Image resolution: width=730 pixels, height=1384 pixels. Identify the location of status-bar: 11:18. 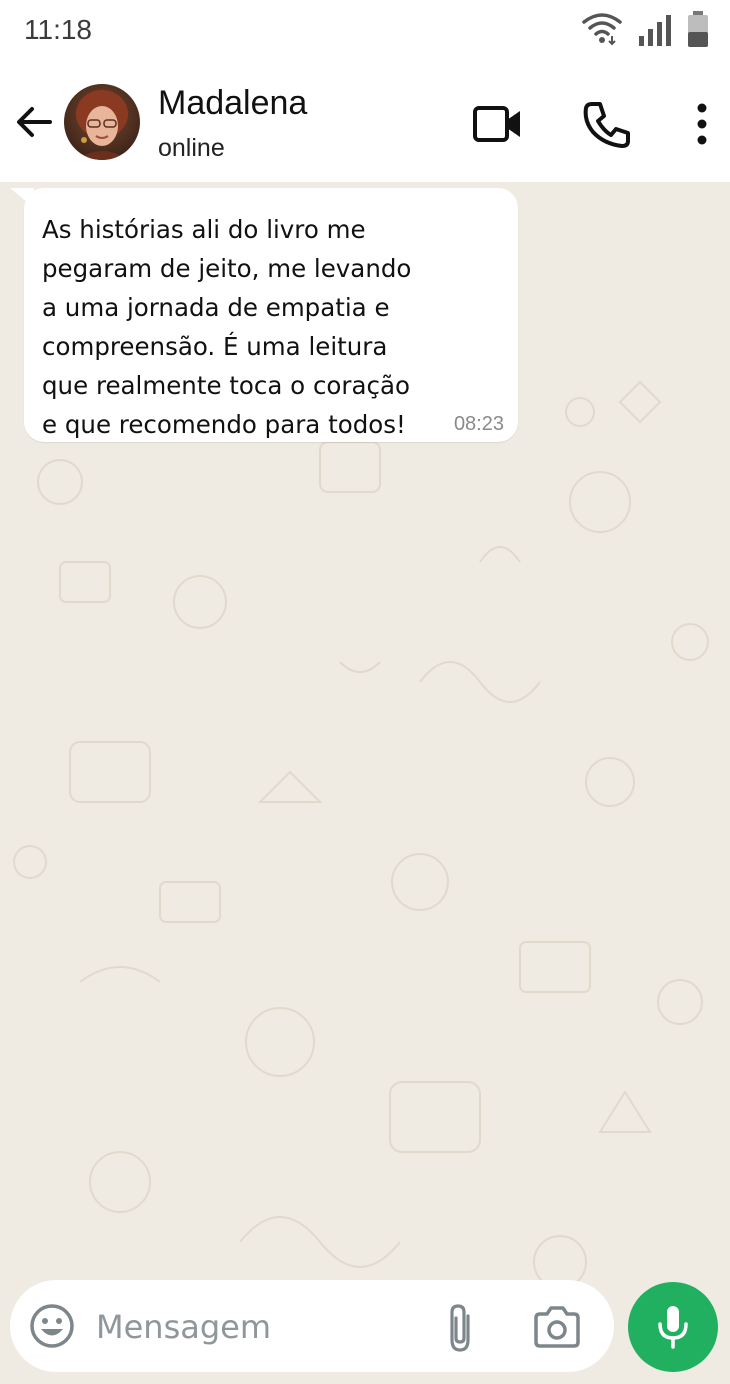
(365, 32).